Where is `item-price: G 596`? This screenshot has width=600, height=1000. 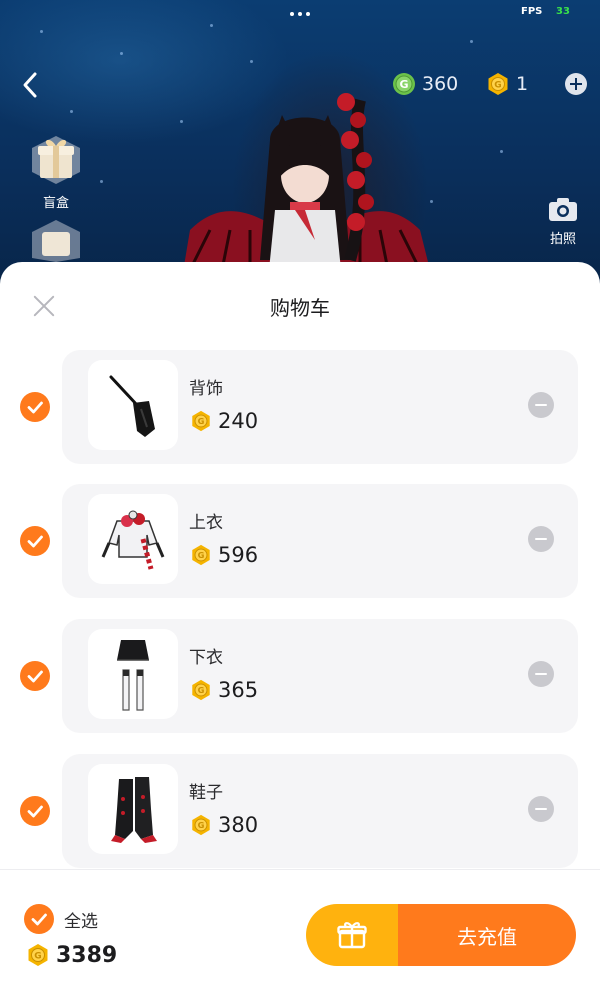
item-price: G 596 is located at coordinates (224, 555).